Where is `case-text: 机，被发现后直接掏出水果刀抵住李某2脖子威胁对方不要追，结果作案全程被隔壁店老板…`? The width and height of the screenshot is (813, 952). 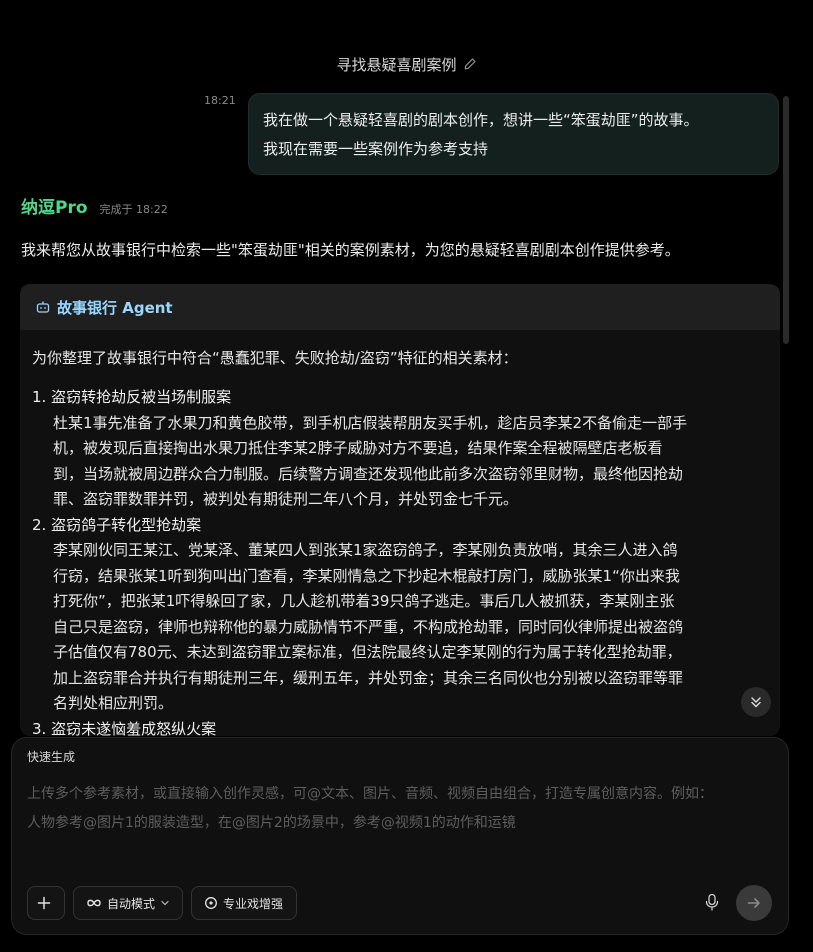
case-text: 机，被发现后直接掏出水果刀抵住李某2脖子威胁对方不要追，结果作案全程被隔壁店老板… is located at coordinates (358, 448).